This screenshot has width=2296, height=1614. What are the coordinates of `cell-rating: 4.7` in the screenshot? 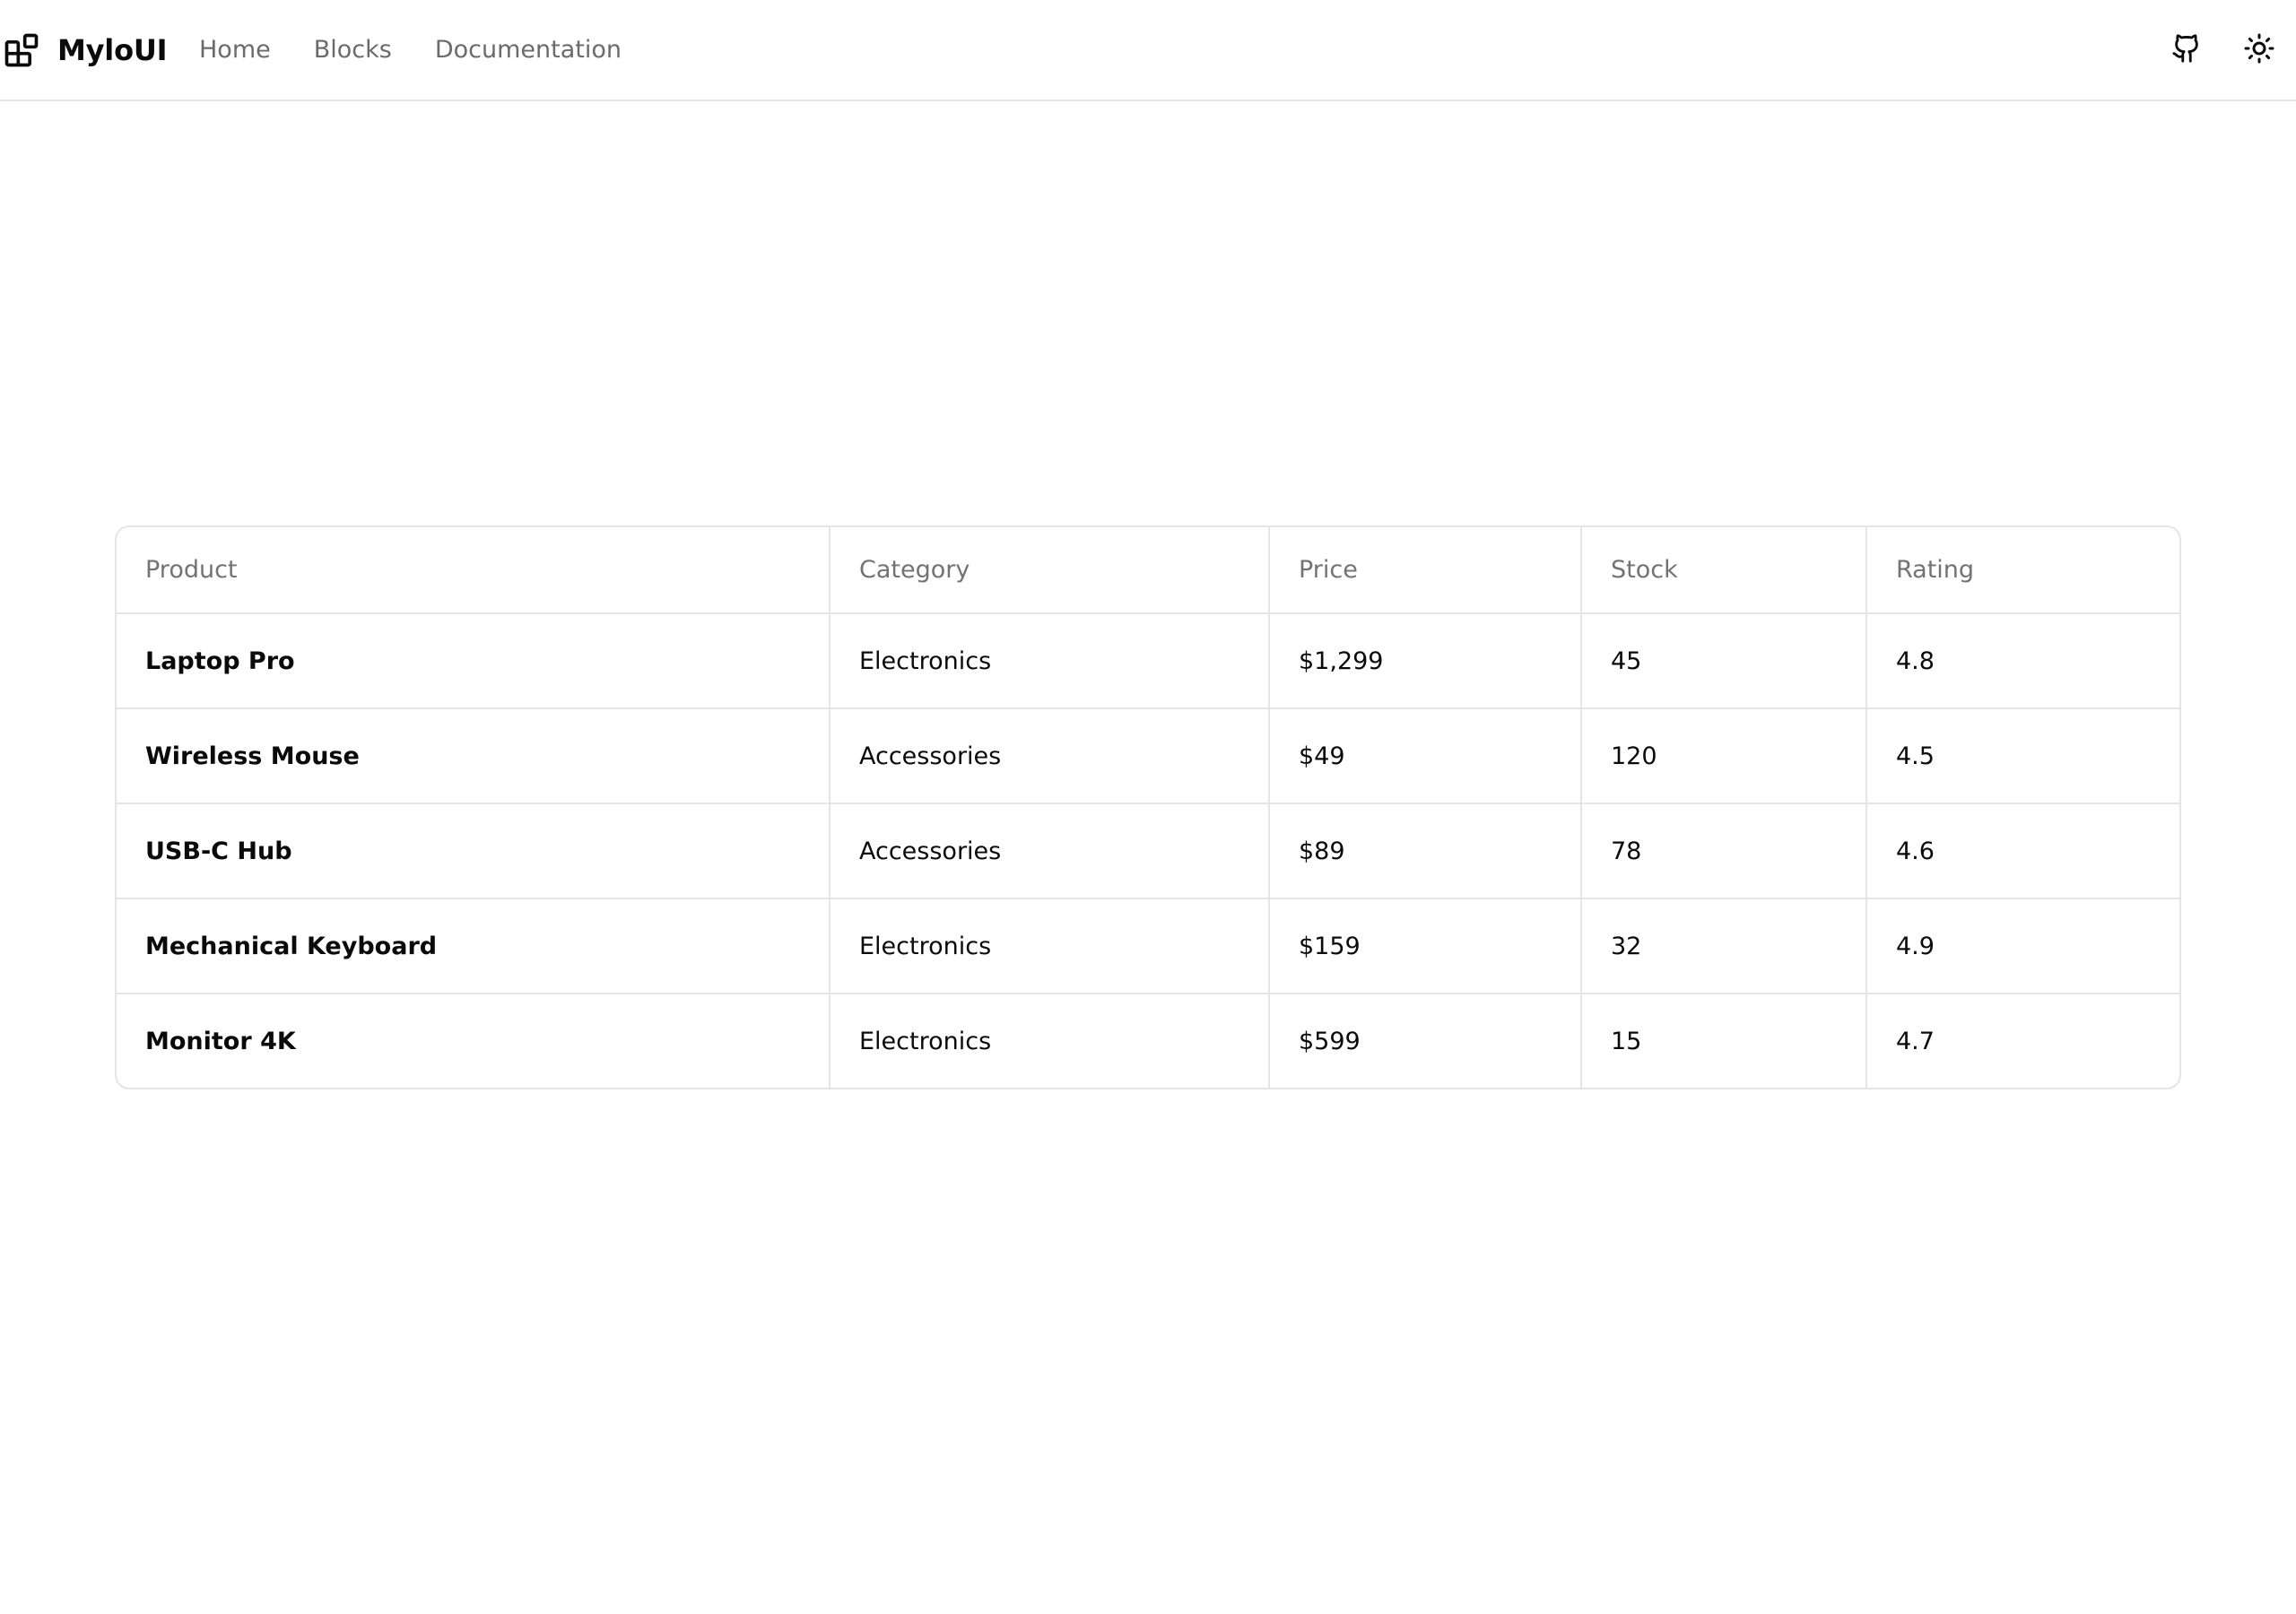 It's located at (1915, 1041).